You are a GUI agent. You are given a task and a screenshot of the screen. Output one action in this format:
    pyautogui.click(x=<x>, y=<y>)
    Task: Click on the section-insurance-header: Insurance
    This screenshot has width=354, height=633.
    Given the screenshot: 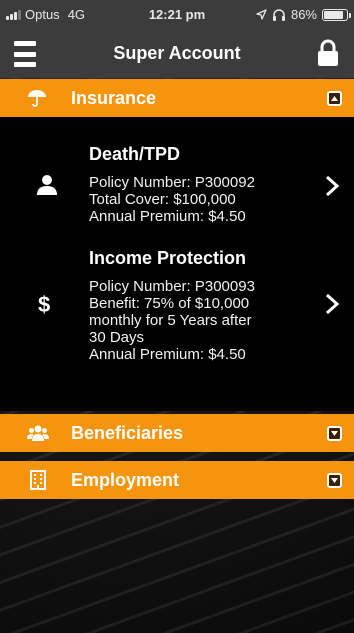 What is the action you would take?
    pyautogui.click(x=177, y=98)
    